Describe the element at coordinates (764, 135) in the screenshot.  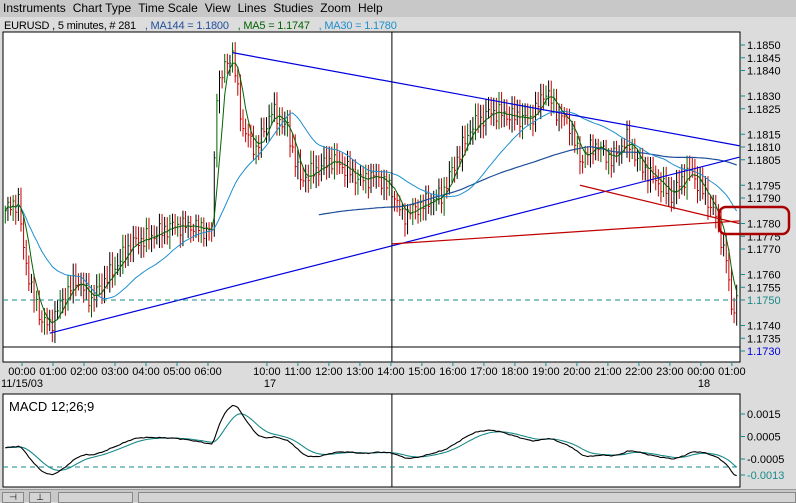
I see `price-tick-label: 1.1815` at that location.